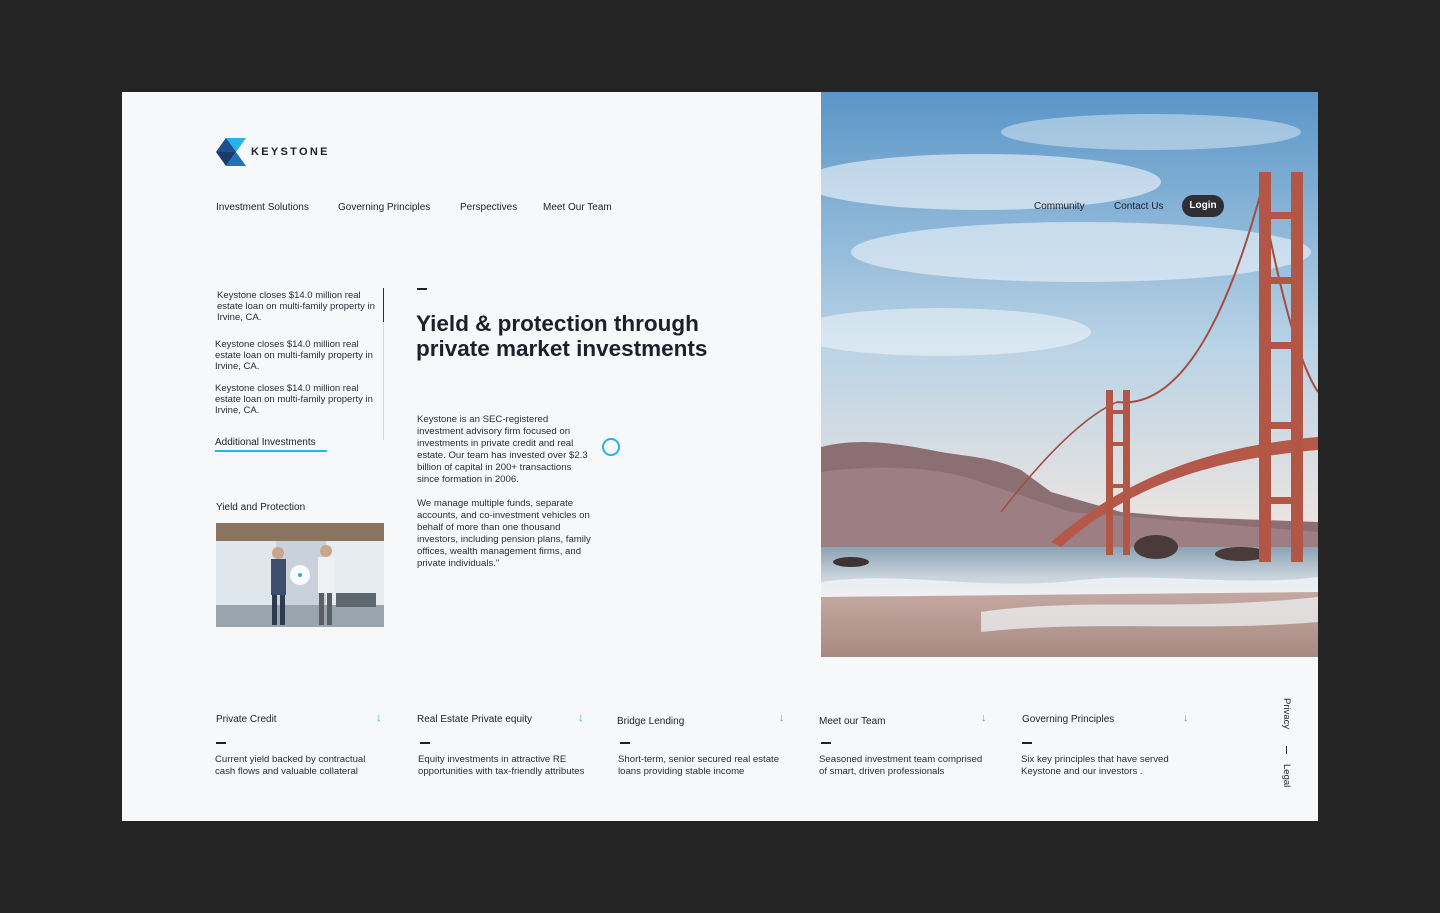 The image size is (1440, 913). Describe the element at coordinates (1138, 206) in the screenshot. I see `nav-contact-us: Contact Us` at that location.